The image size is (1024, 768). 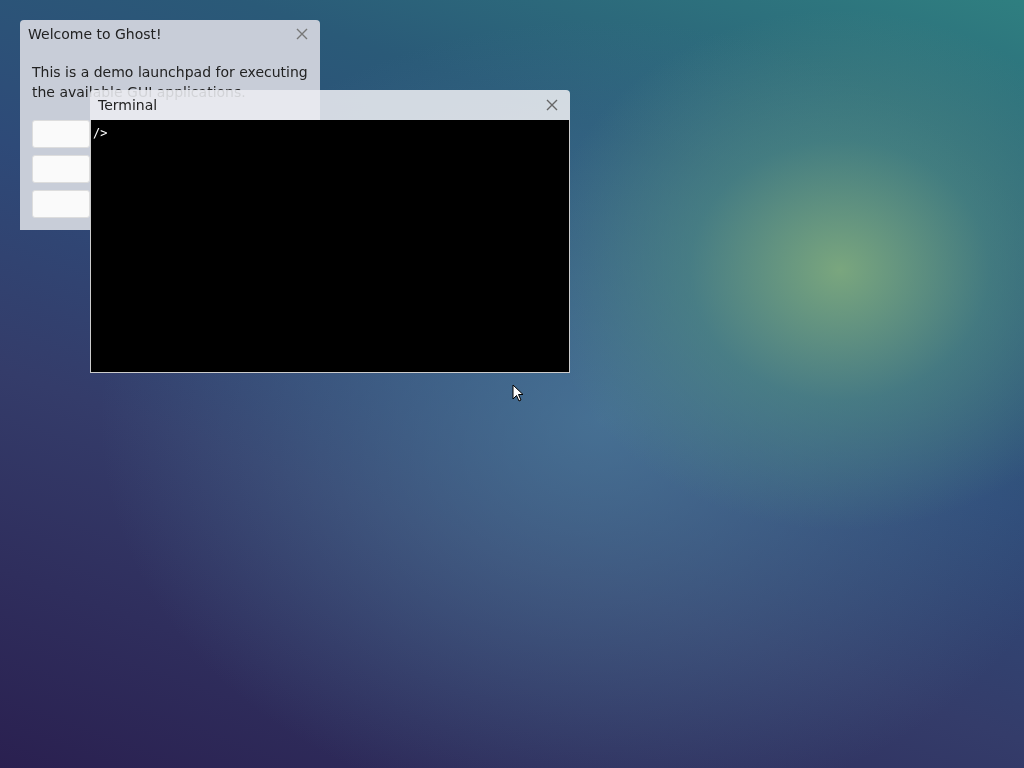 I want to click on terminal-prompt: />, so click(x=100, y=133).